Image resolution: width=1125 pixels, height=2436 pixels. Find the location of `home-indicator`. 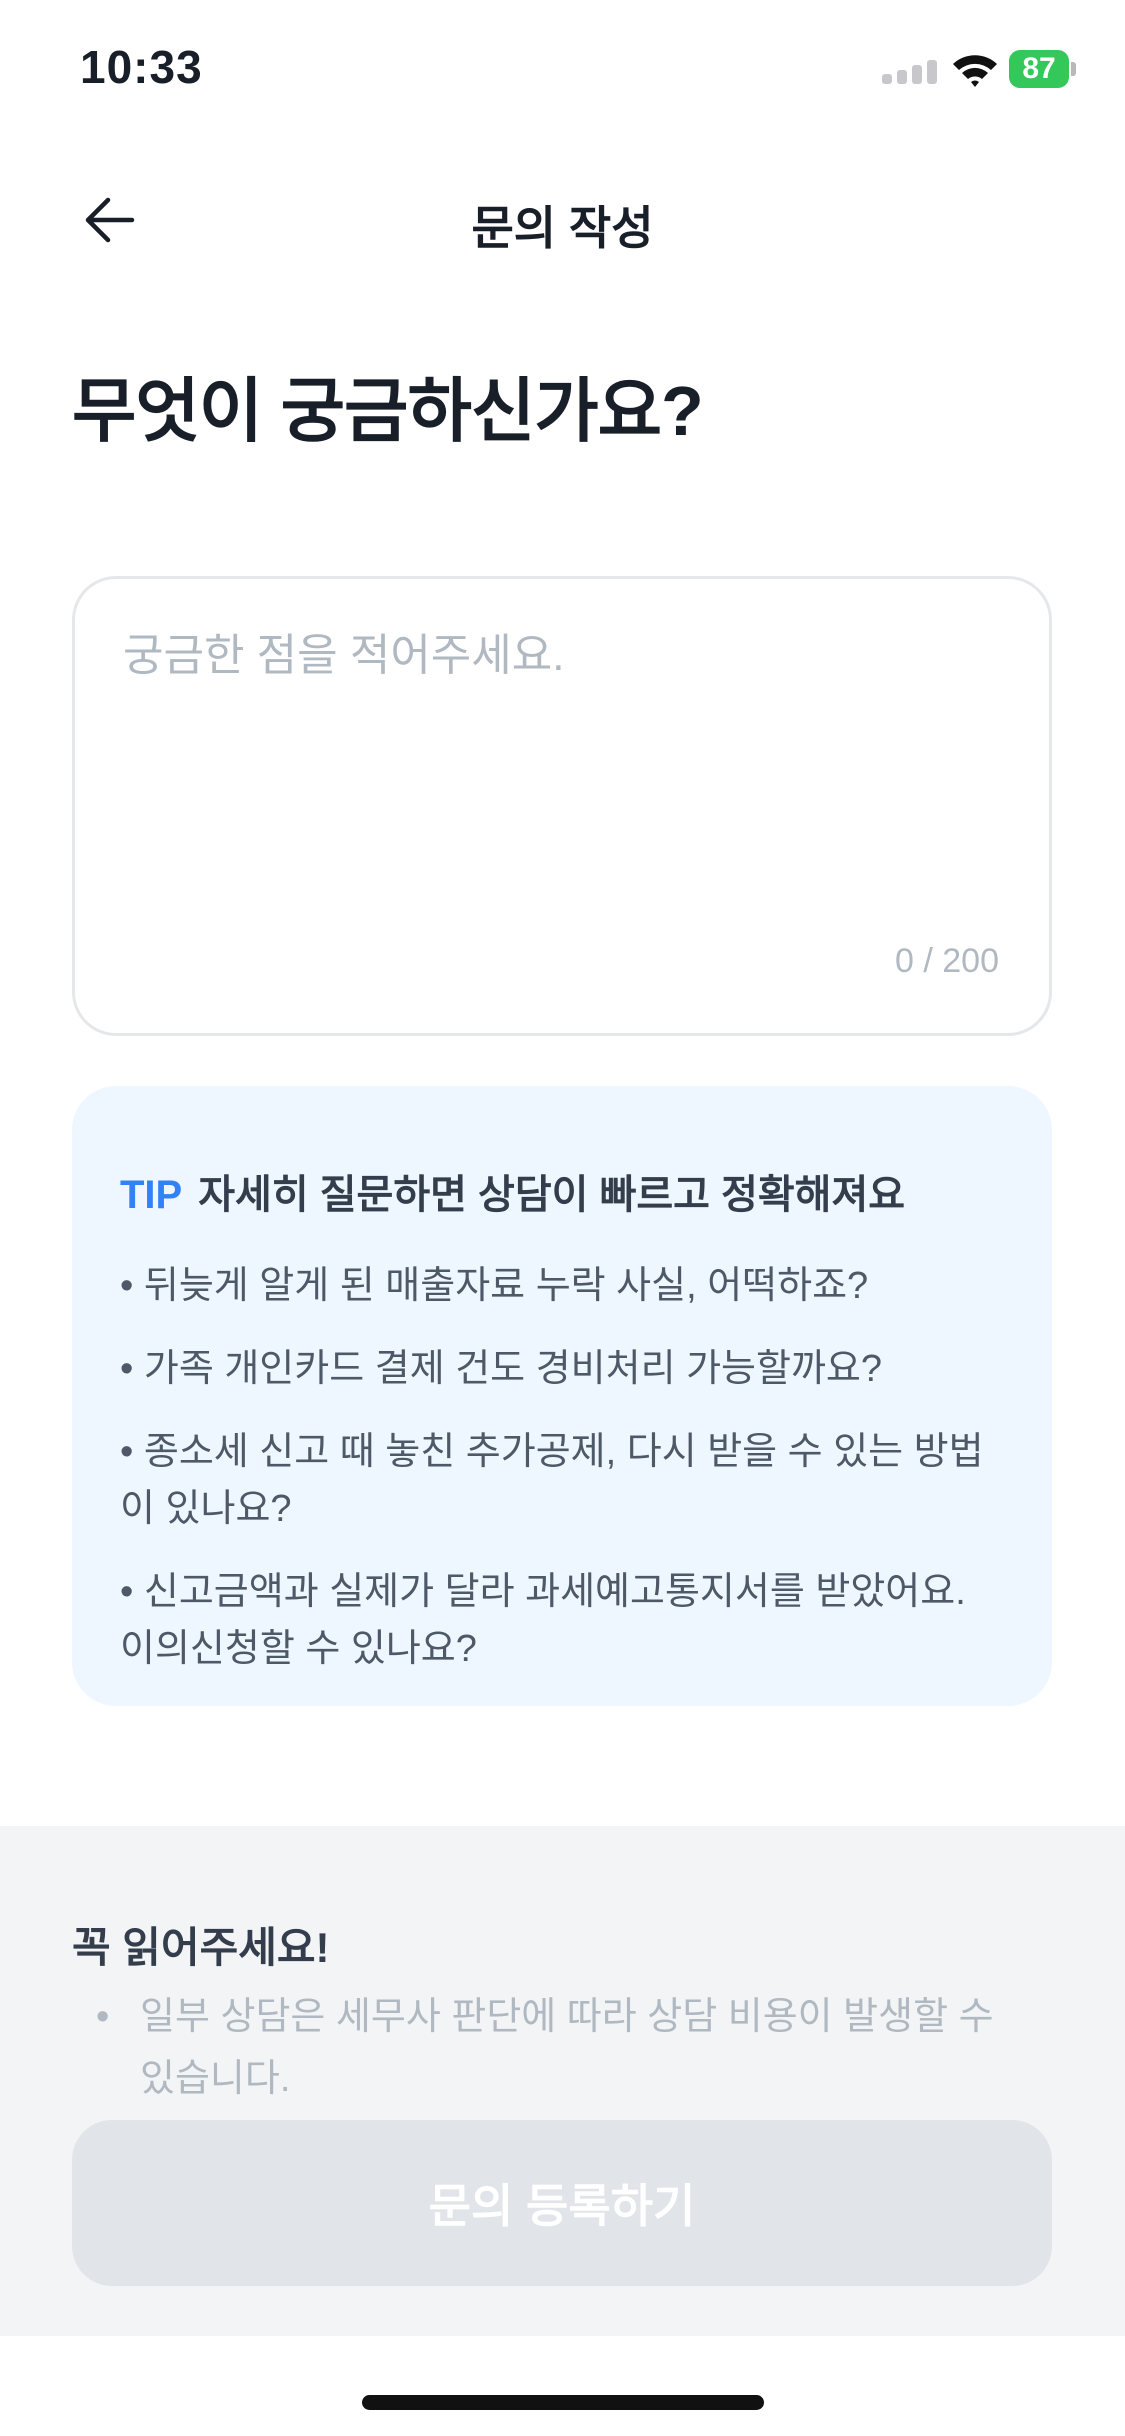

home-indicator is located at coordinates (563, 2402).